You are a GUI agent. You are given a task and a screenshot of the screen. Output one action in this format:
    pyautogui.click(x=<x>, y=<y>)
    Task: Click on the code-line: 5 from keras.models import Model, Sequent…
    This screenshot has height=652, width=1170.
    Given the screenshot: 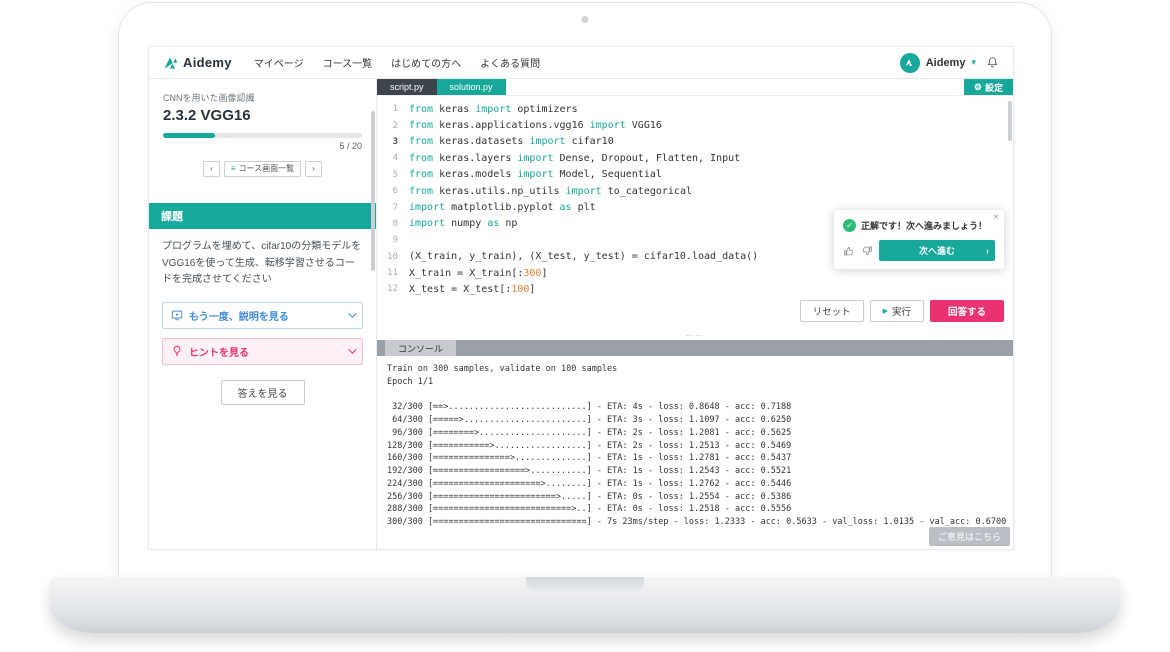 What is the action you would take?
    pyautogui.click(x=695, y=175)
    